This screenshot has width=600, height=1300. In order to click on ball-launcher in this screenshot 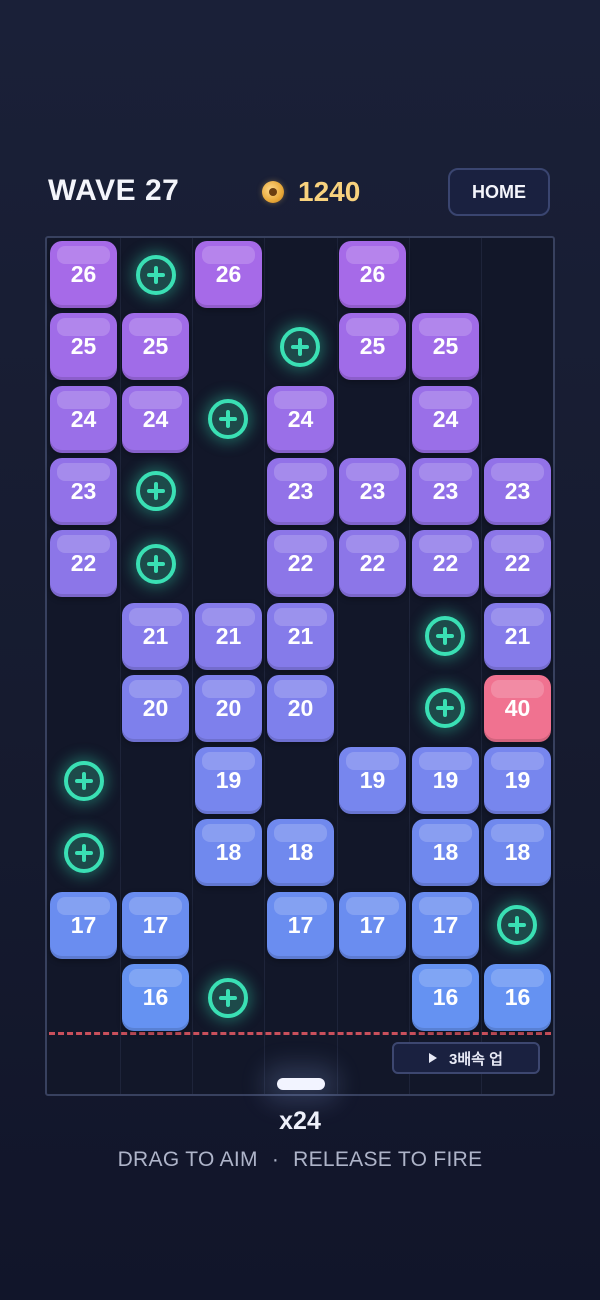, I will do `click(301, 1084)`.